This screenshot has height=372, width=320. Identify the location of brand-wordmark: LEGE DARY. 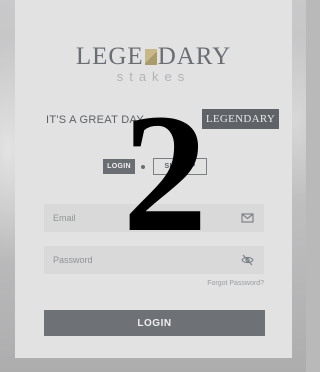
(153, 57).